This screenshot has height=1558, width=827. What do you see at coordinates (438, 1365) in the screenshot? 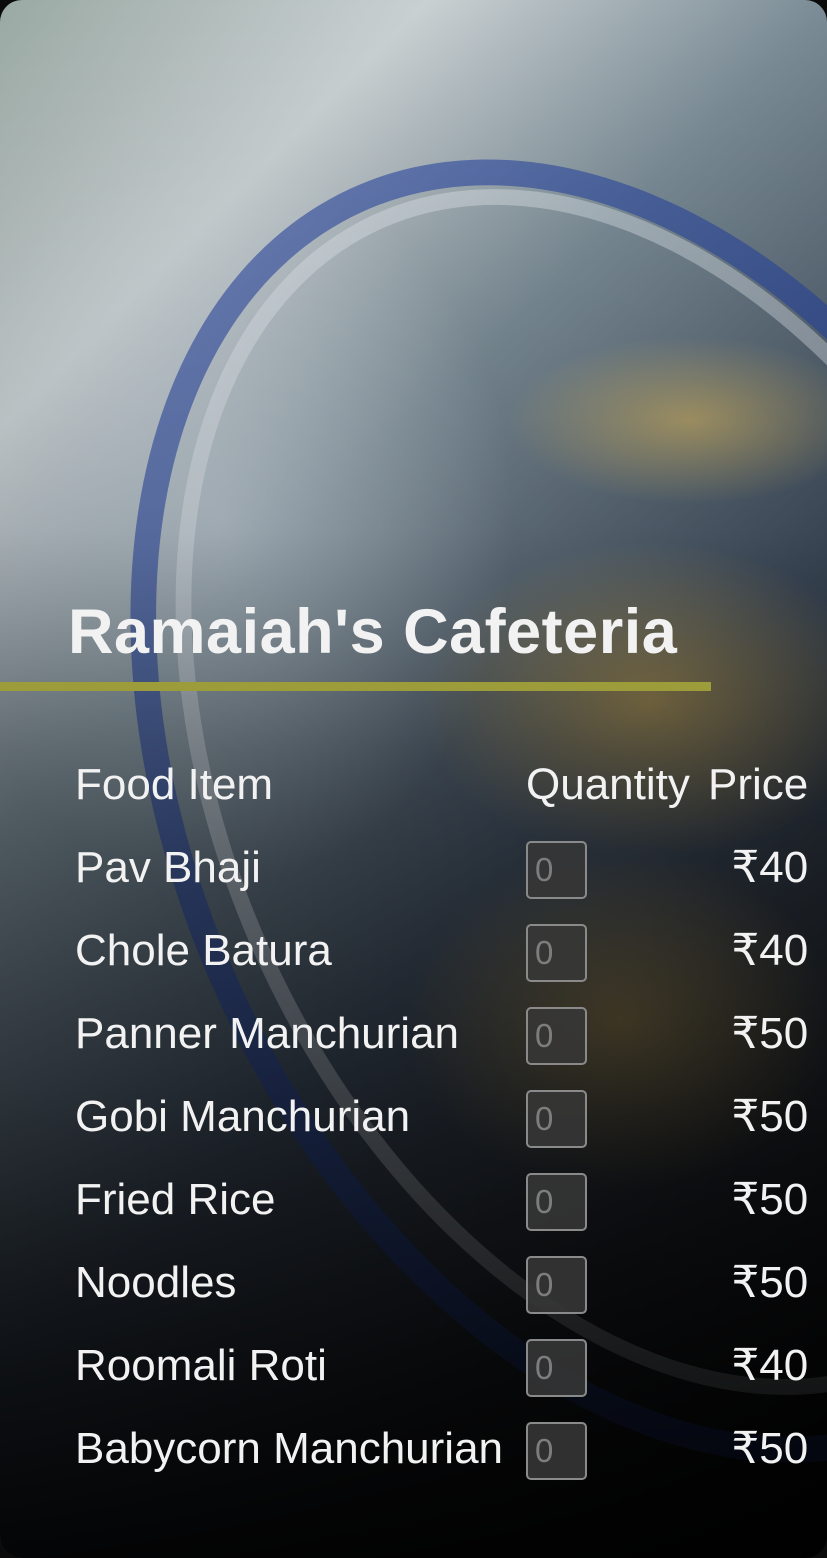
I see `table-row: Roomali Roti ₹40` at bounding box center [438, 1365].